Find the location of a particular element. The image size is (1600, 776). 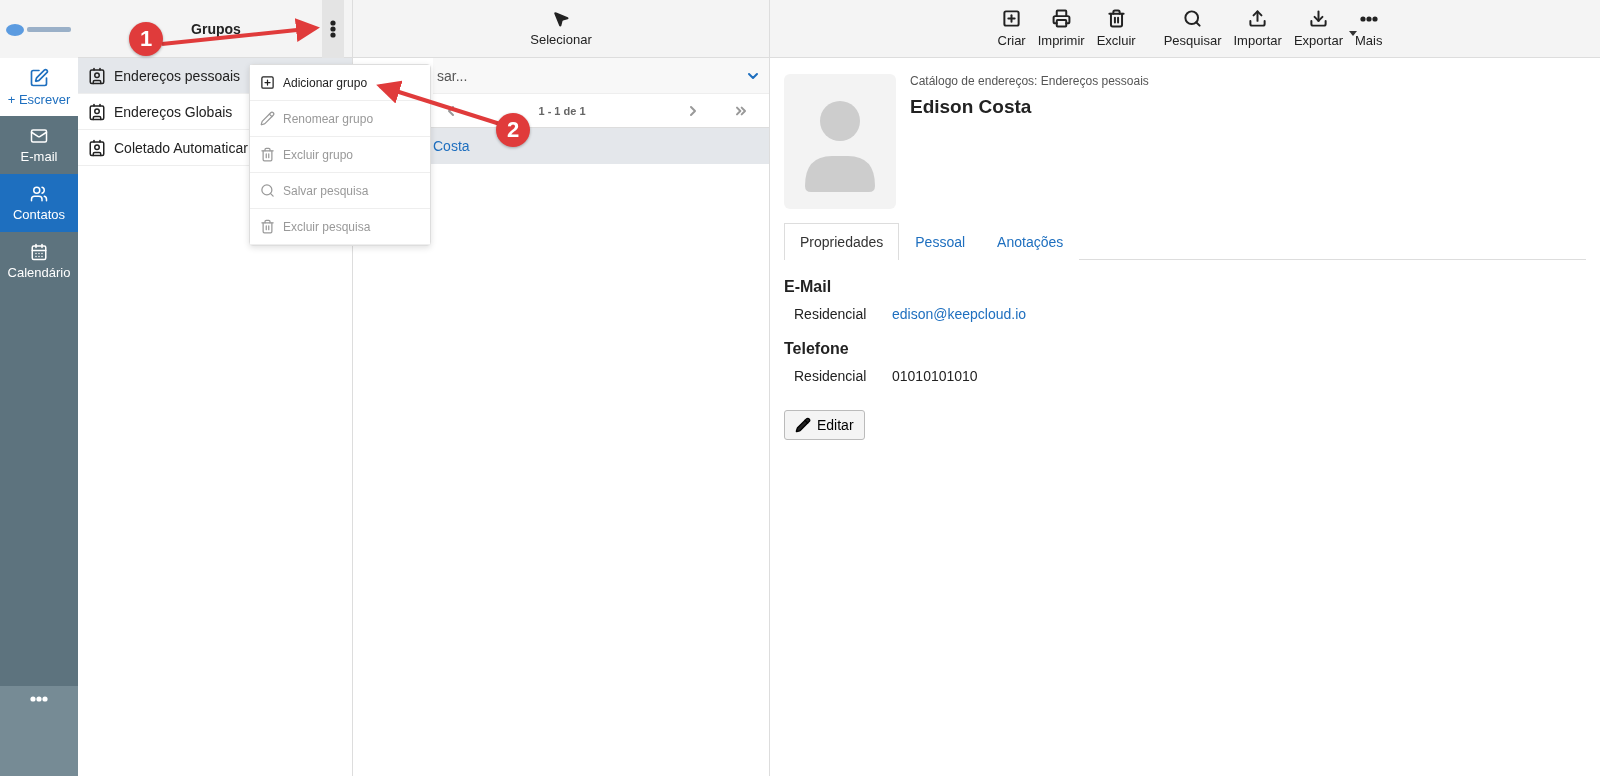

section-title: E-Mail is located at coordinates (808, 287).